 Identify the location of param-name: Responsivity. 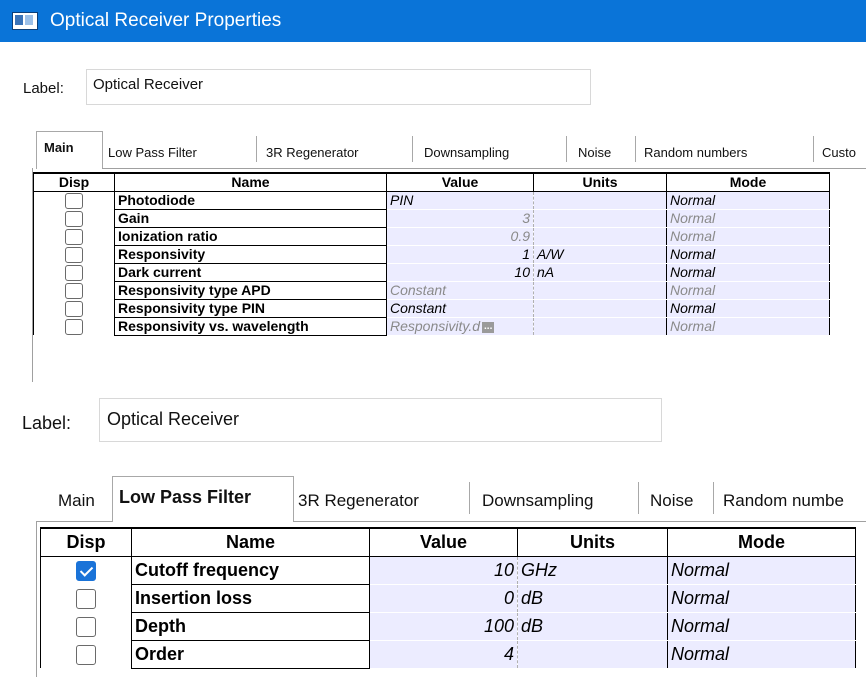
(250, 254).